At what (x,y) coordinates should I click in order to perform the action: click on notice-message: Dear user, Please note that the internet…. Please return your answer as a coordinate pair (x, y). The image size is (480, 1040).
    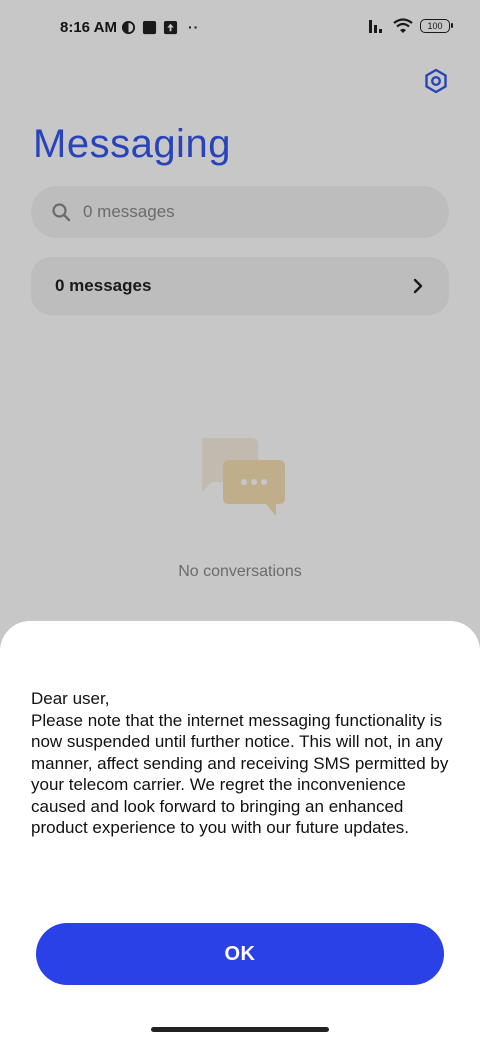
    Looking at the image, I should click on (245, 763).